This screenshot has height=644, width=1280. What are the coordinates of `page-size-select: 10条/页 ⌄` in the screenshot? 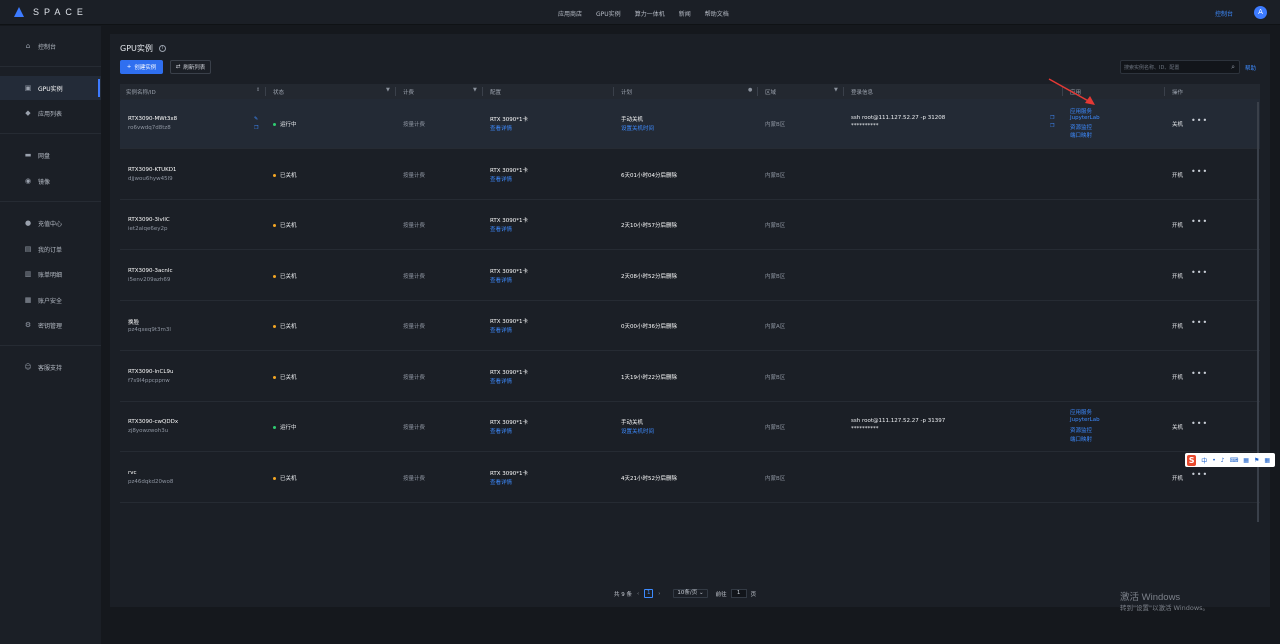 It's located at (690, 593).